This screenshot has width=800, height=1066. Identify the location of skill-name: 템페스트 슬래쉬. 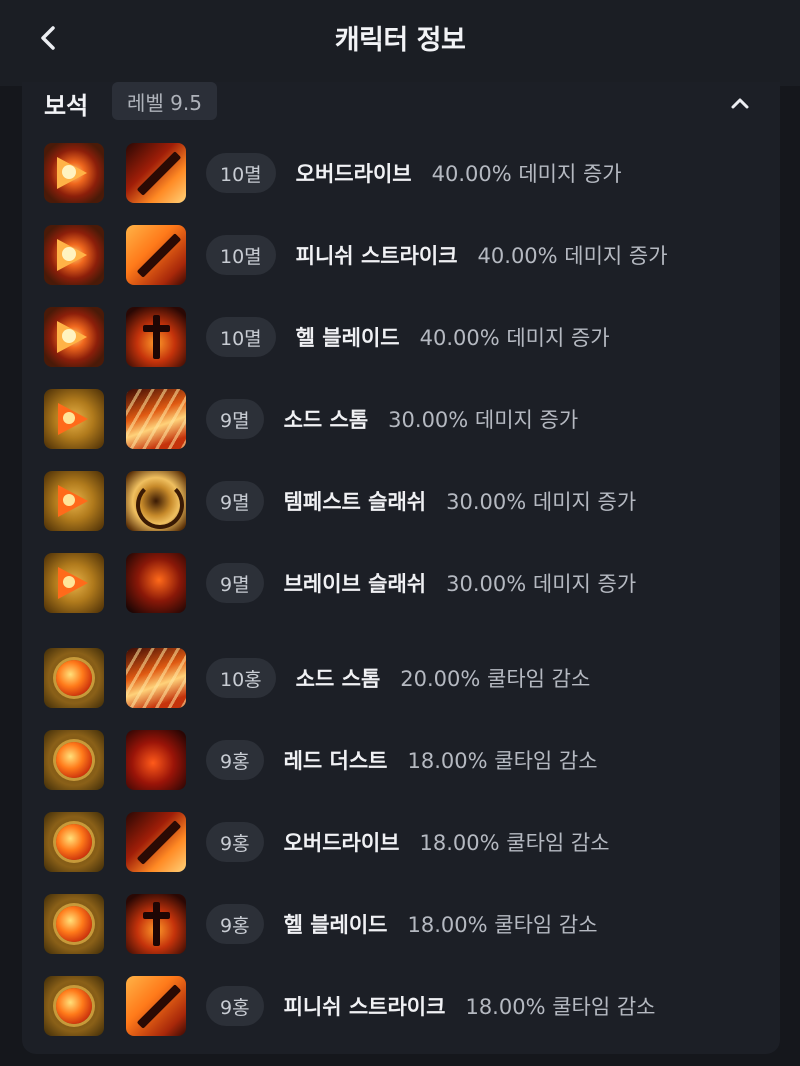
(355, 502).